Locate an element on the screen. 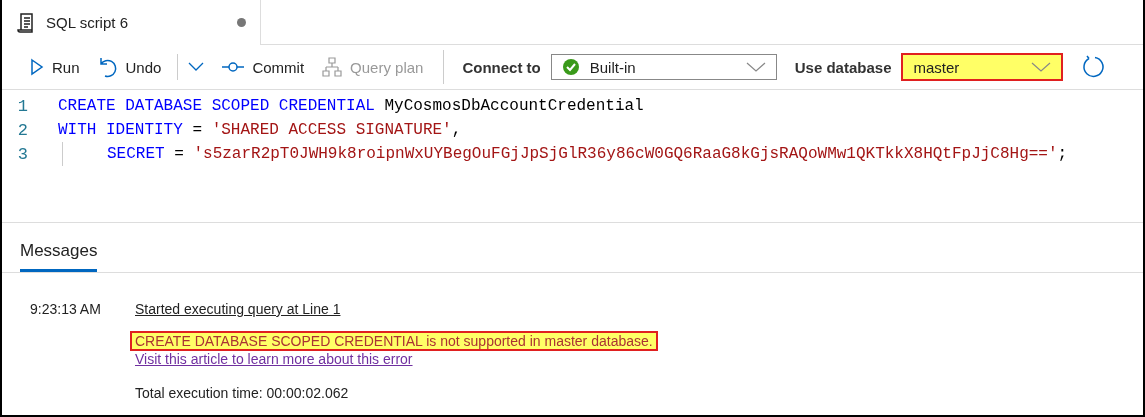  refresh-icon is located at coordinates (1093, 67).